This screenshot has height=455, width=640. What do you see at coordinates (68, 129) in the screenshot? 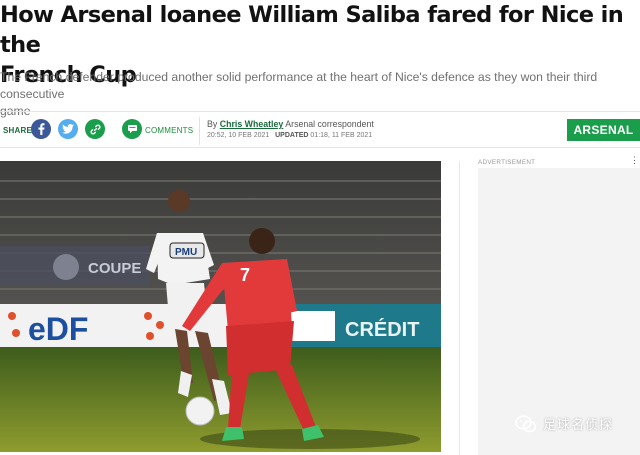
I see `twitter-icon` at bounding box center [68, 129].